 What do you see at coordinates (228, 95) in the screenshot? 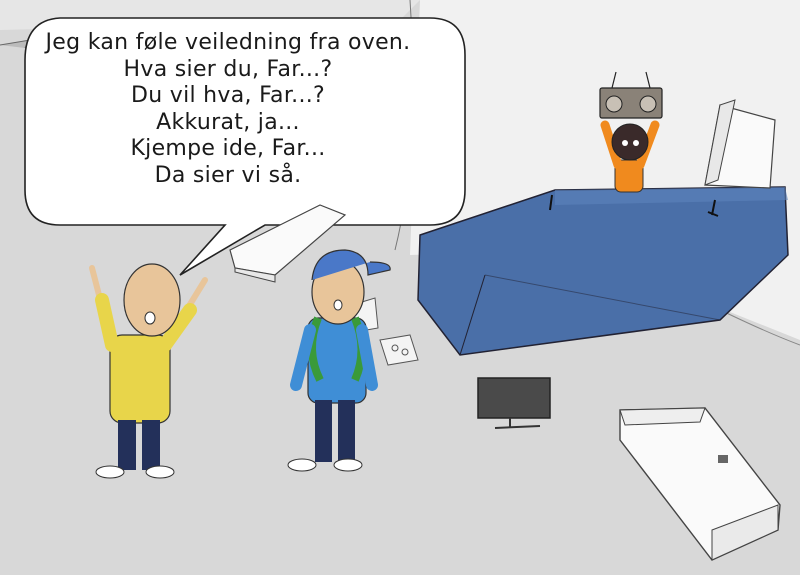
I see `speech-line: Du vil hva, Far...?` at bounding box center [228, 95].